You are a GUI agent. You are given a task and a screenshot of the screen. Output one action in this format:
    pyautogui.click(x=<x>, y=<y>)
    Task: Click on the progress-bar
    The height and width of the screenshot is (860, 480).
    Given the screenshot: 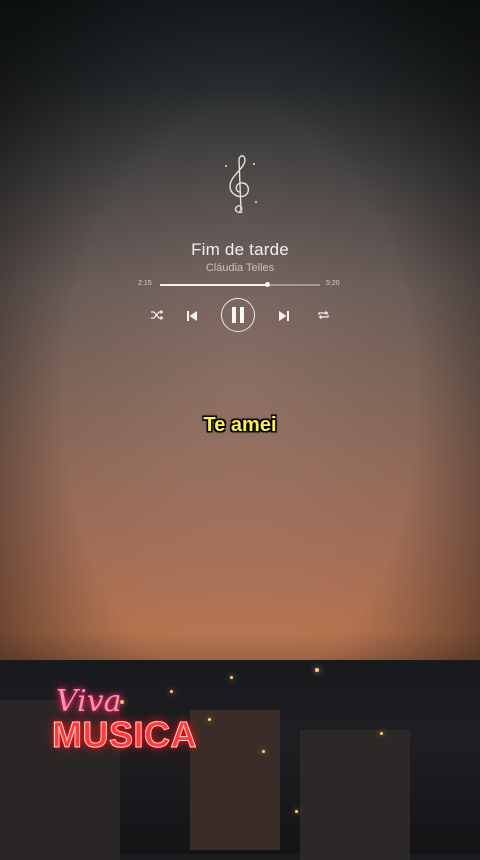 What is the action you would take?
    pyautogui.click(x=240, y=284)
    